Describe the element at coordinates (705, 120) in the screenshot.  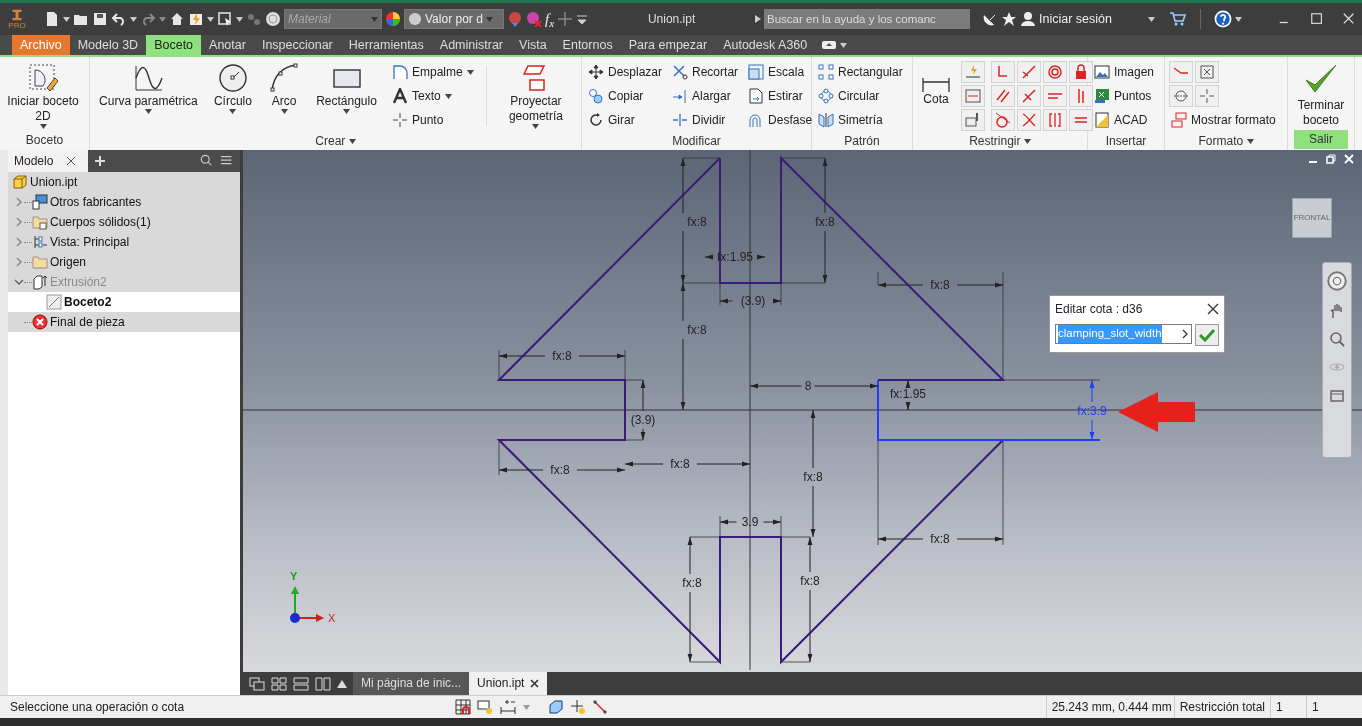
I see `ribbon-button: Dividir` at that location.